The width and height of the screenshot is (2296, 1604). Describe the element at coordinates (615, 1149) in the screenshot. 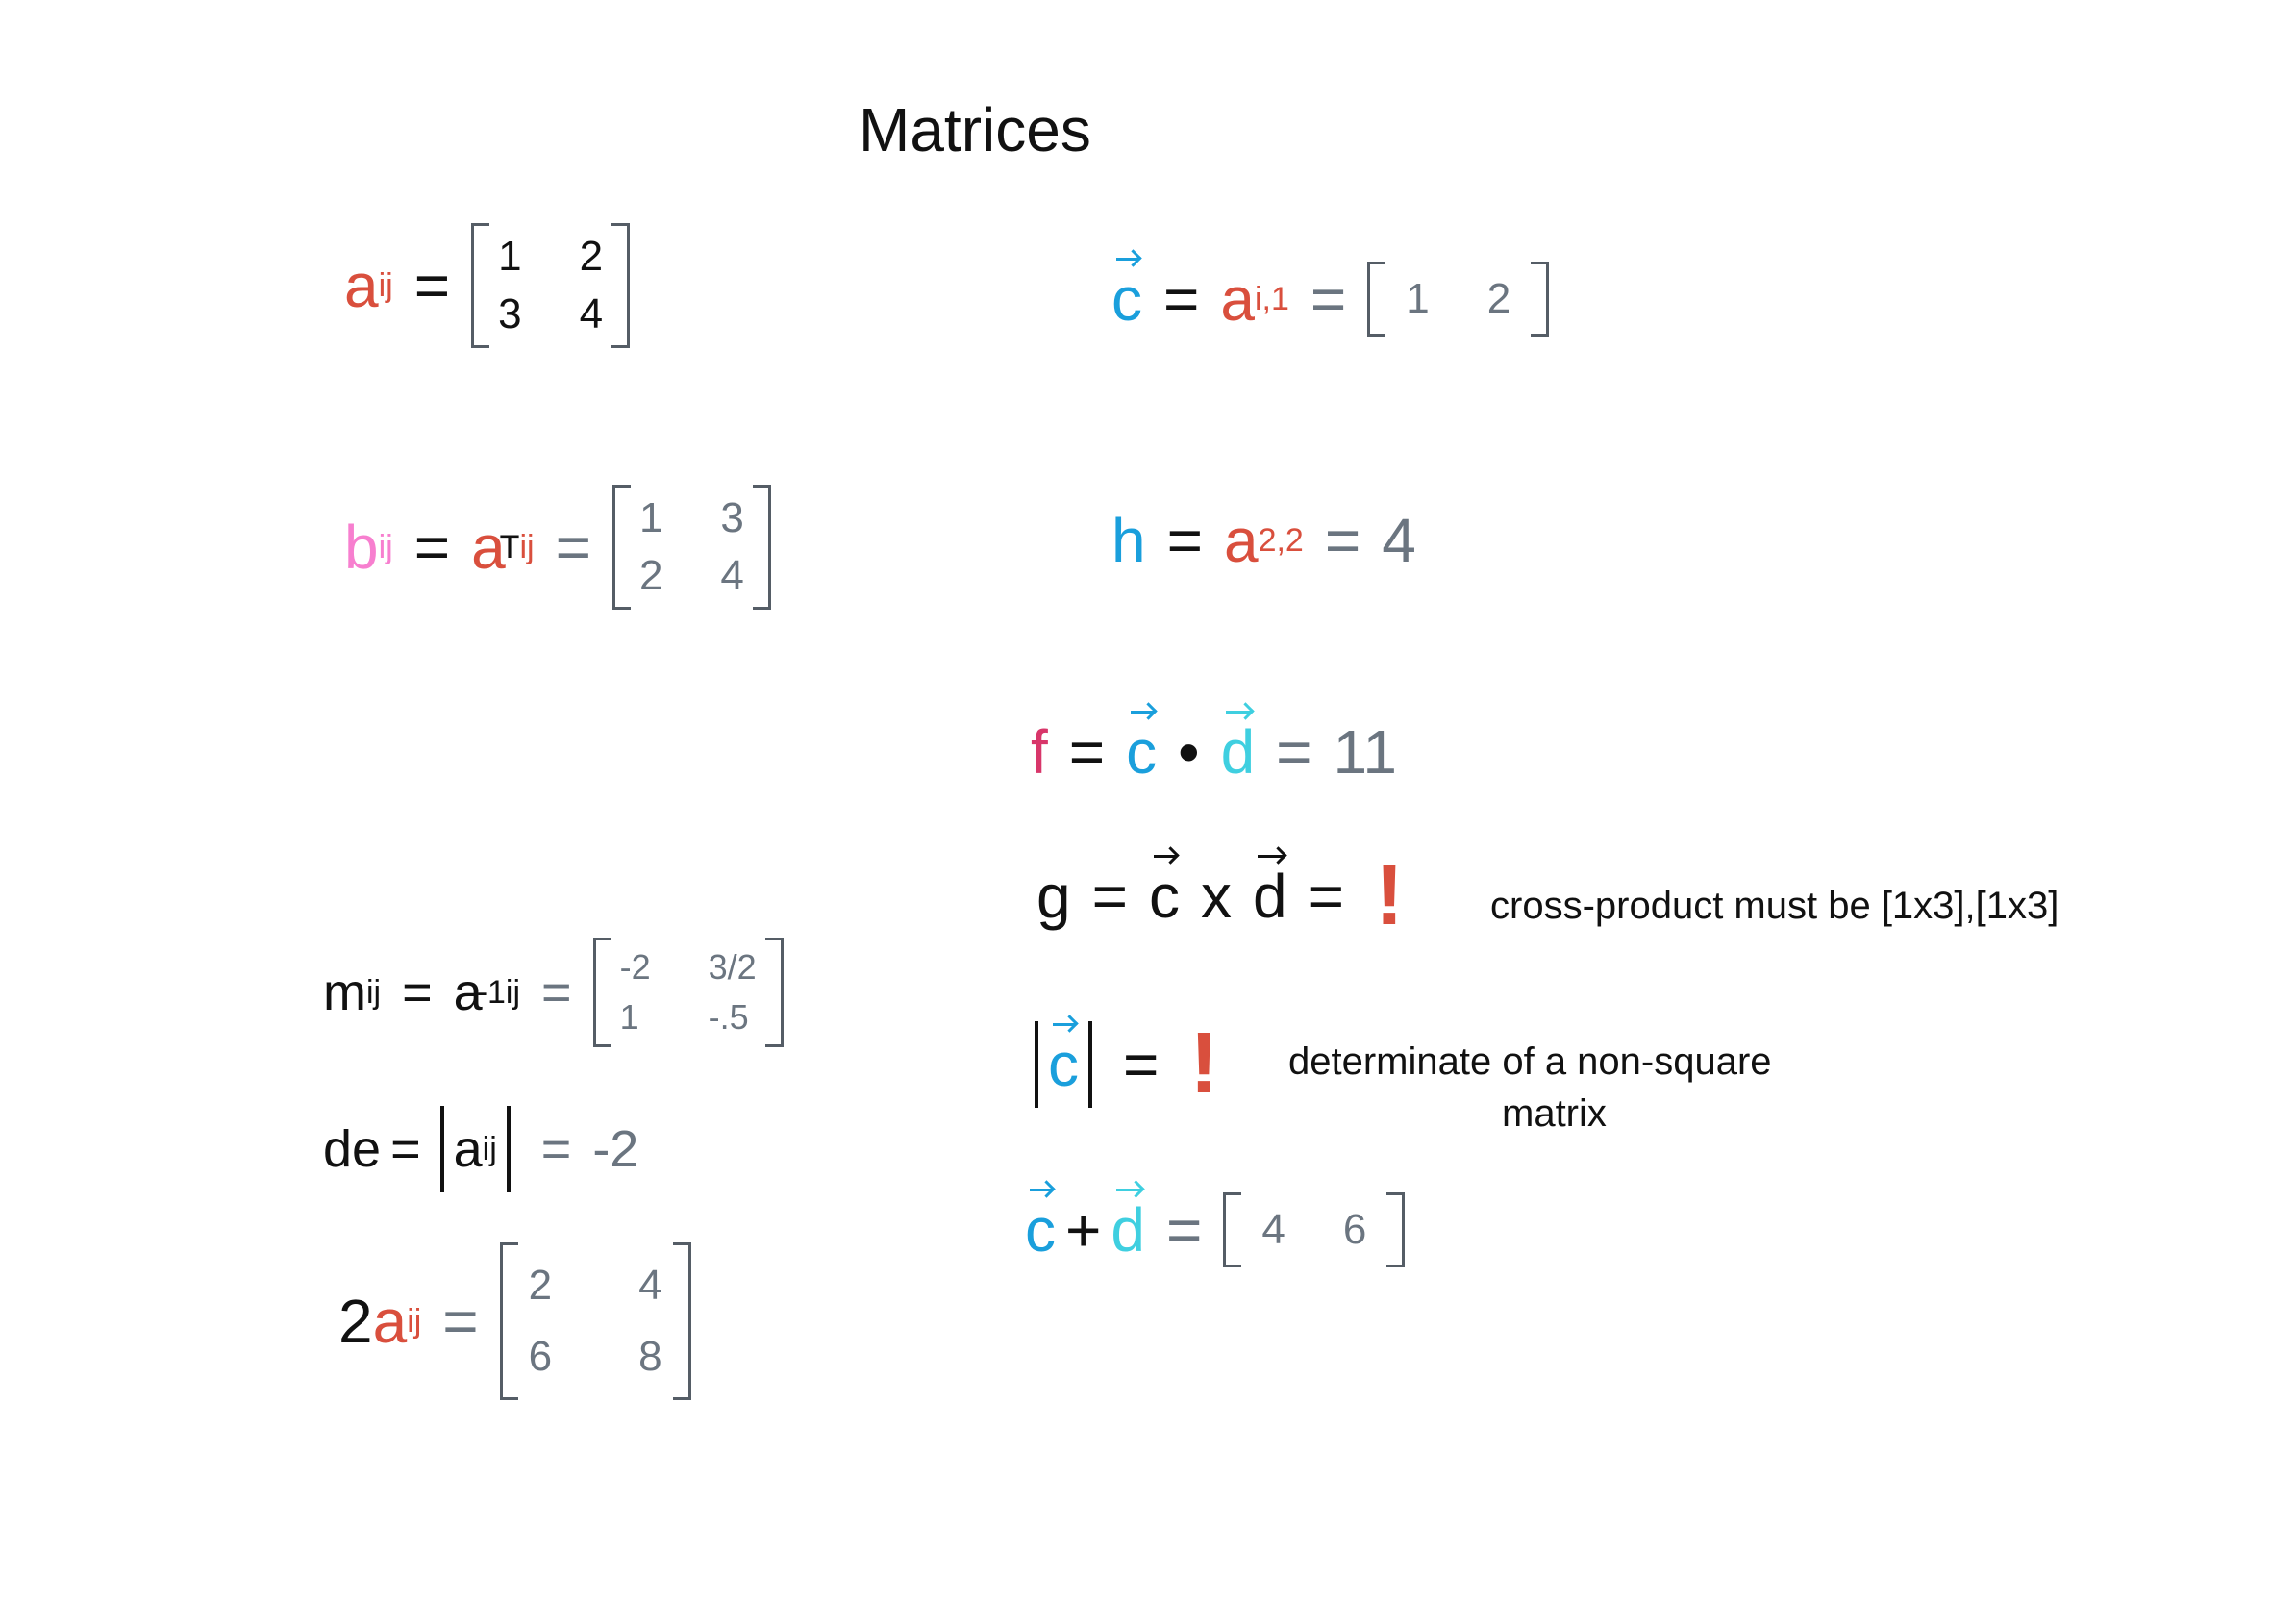

I see `result: -2` at that location.